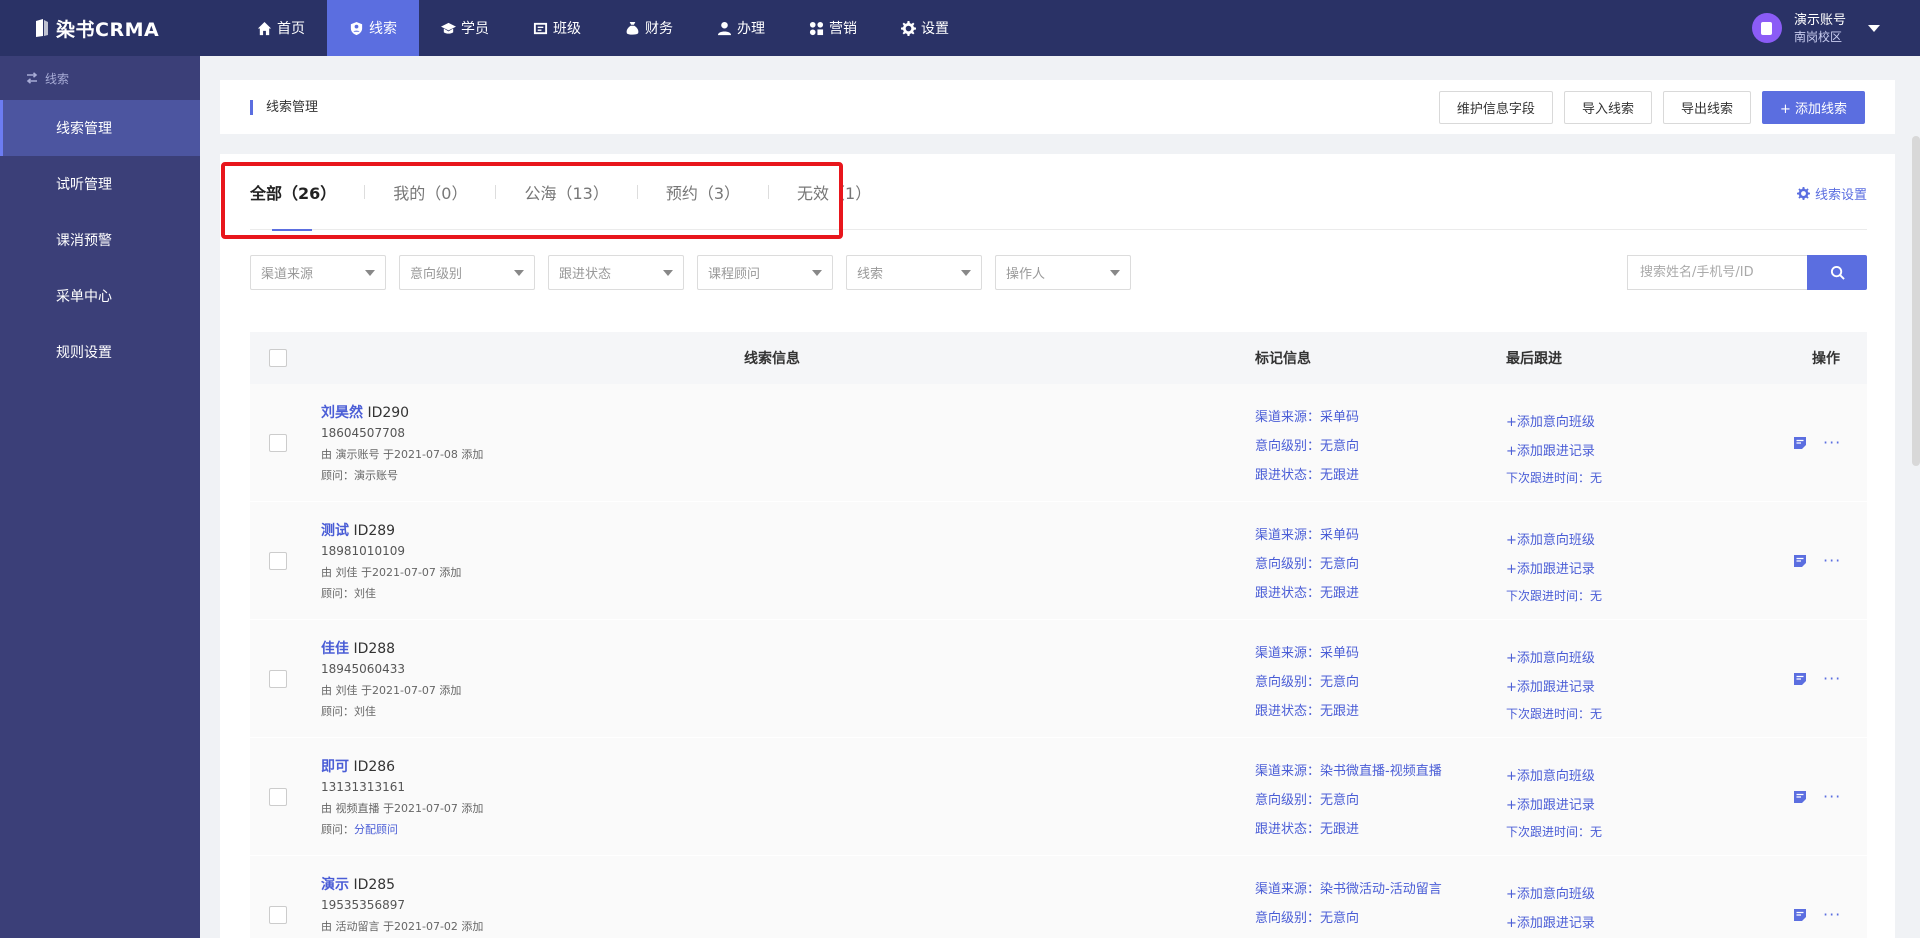  Describe the element at coordinates (430, 192) in the screenshot. I see `tab-mine: 我的（0）` at that location.